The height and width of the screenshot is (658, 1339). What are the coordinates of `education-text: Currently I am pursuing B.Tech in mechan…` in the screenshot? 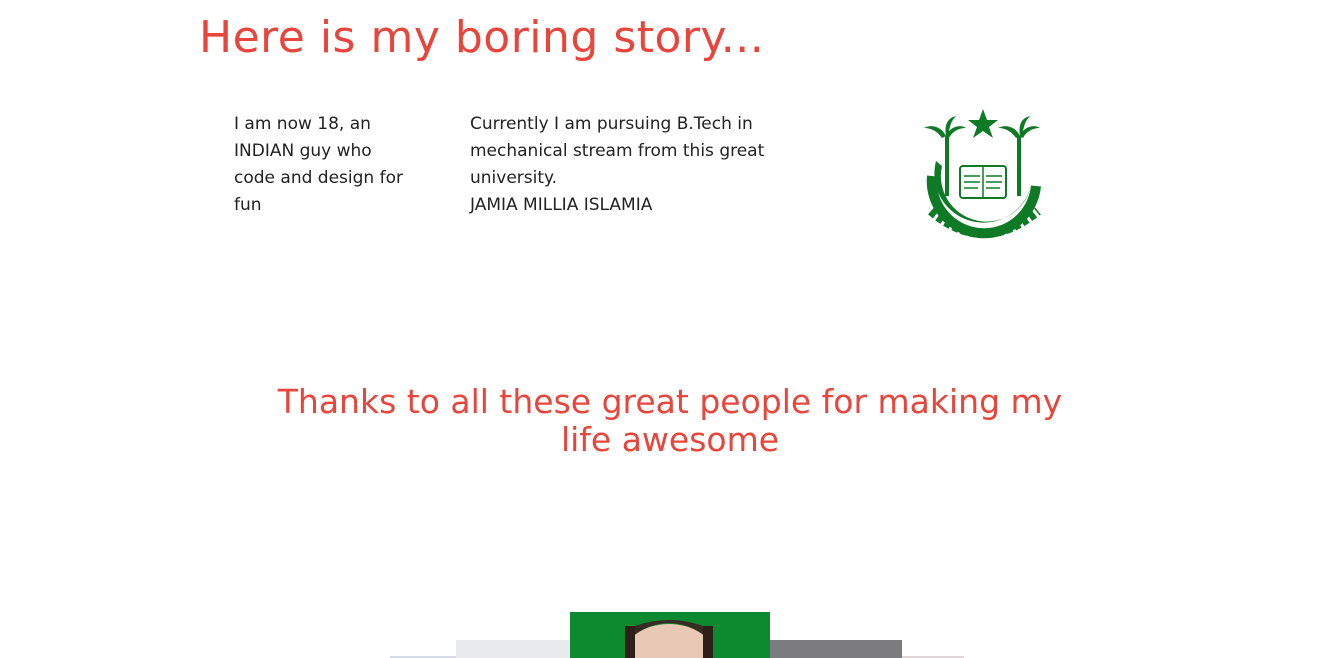 It's located at (620, 165).